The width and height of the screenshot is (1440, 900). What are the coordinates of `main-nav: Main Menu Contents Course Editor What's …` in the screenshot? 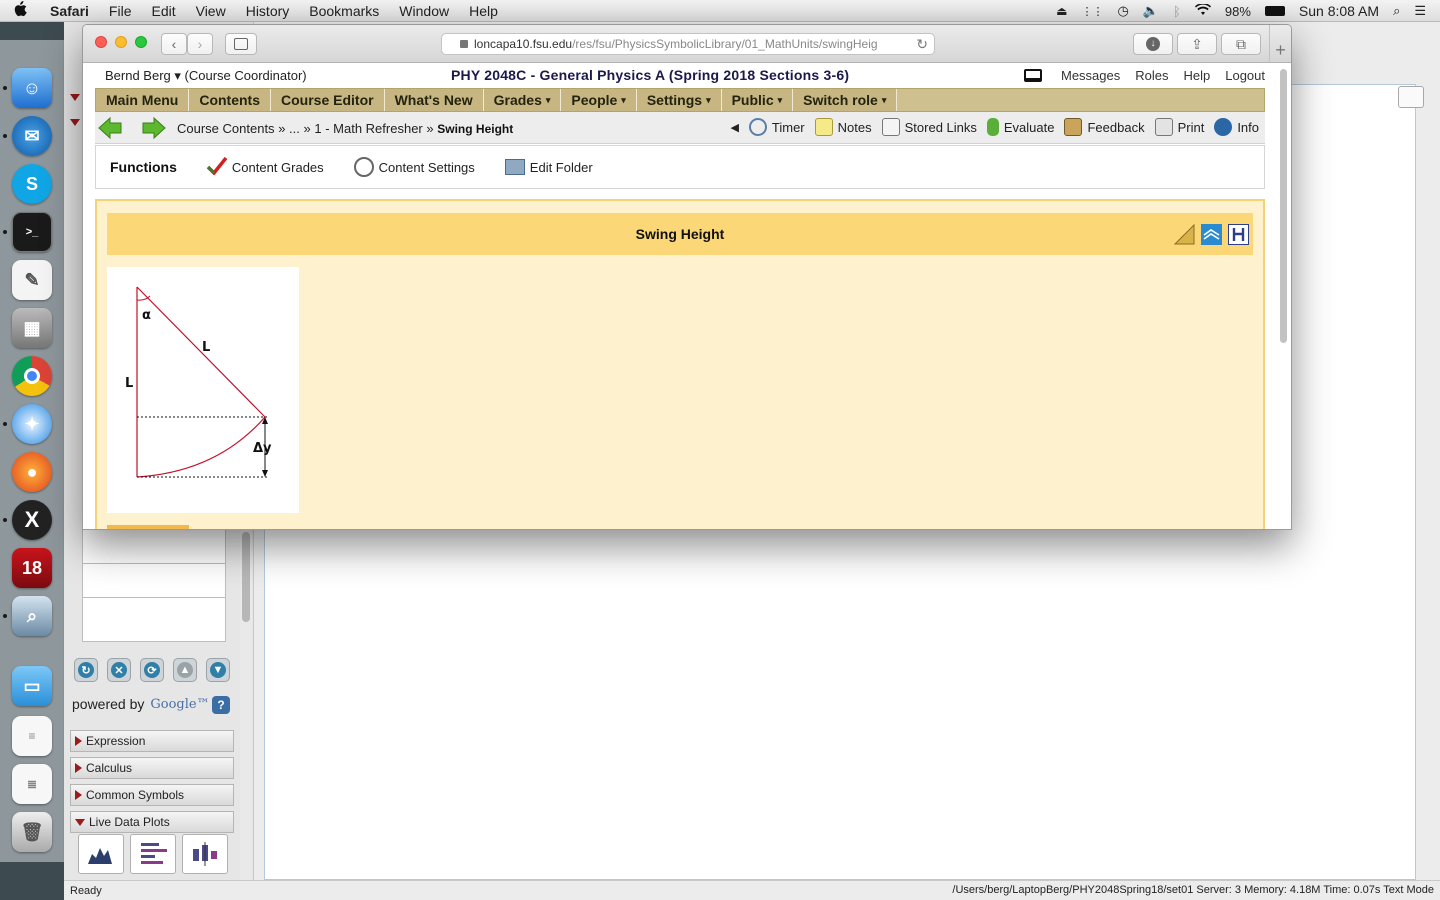 It's located at (680, 100).